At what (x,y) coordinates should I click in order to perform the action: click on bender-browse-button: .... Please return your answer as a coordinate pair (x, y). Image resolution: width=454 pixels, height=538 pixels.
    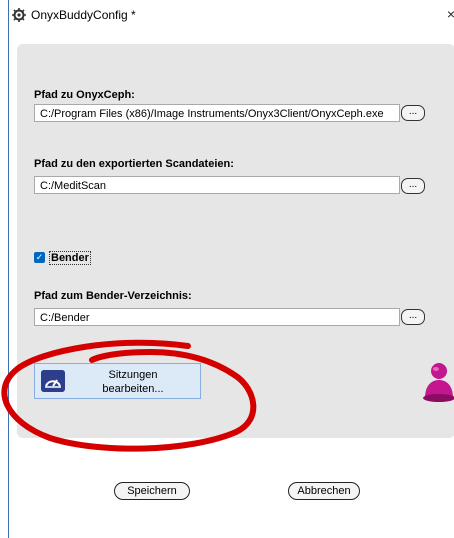
    Looking at the image, I should click on (413, 317).